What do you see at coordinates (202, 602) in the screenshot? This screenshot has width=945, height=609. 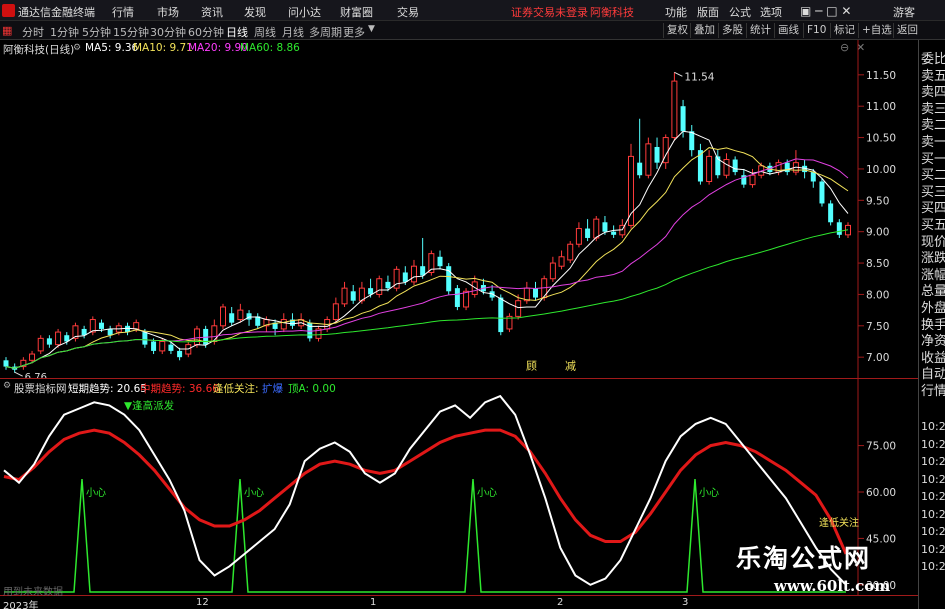 I see `month-label-dec: 12` at bounding box center [202, 602].